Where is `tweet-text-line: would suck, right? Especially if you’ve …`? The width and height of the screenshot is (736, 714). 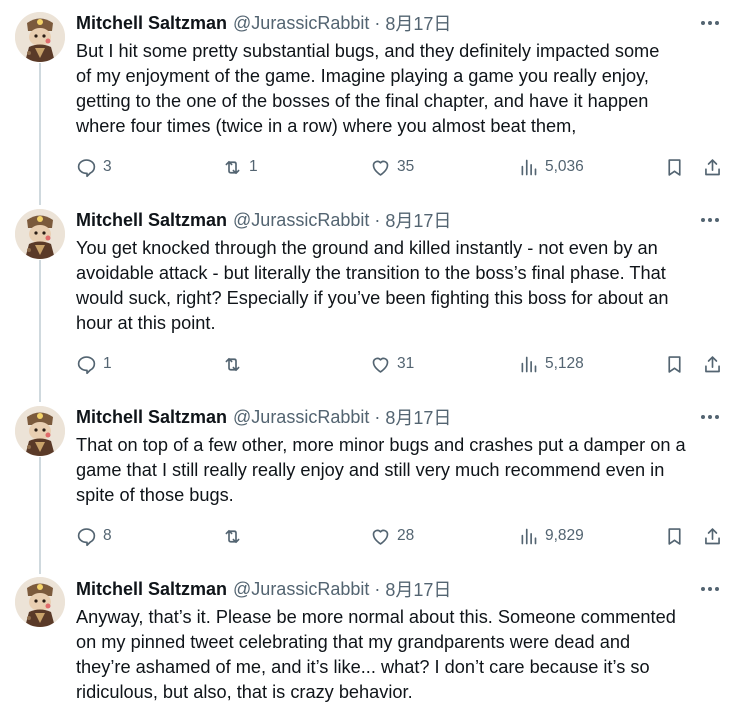
tweet-text-line: would suck, right? Especially if you’ve … is located at coordinates (372, 298).